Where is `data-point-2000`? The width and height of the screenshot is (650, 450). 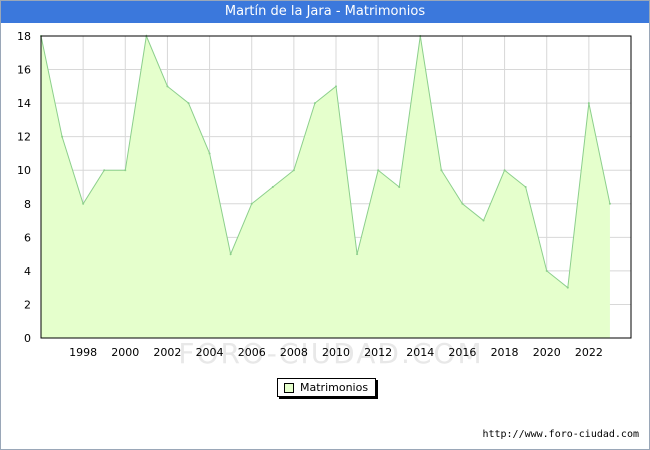
data-point-2000 is located at coordinates (125, 170).